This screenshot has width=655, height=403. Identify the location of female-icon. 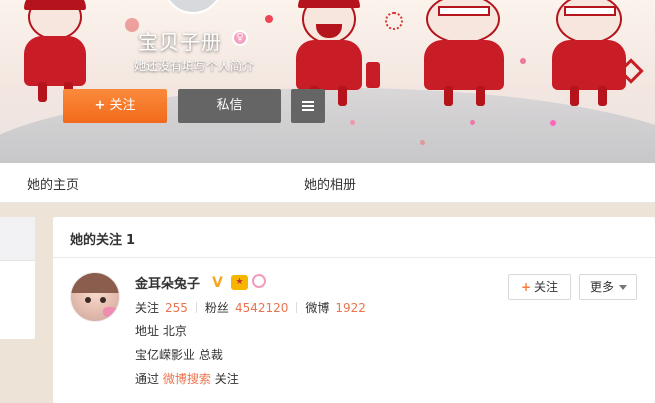
(259, 281).